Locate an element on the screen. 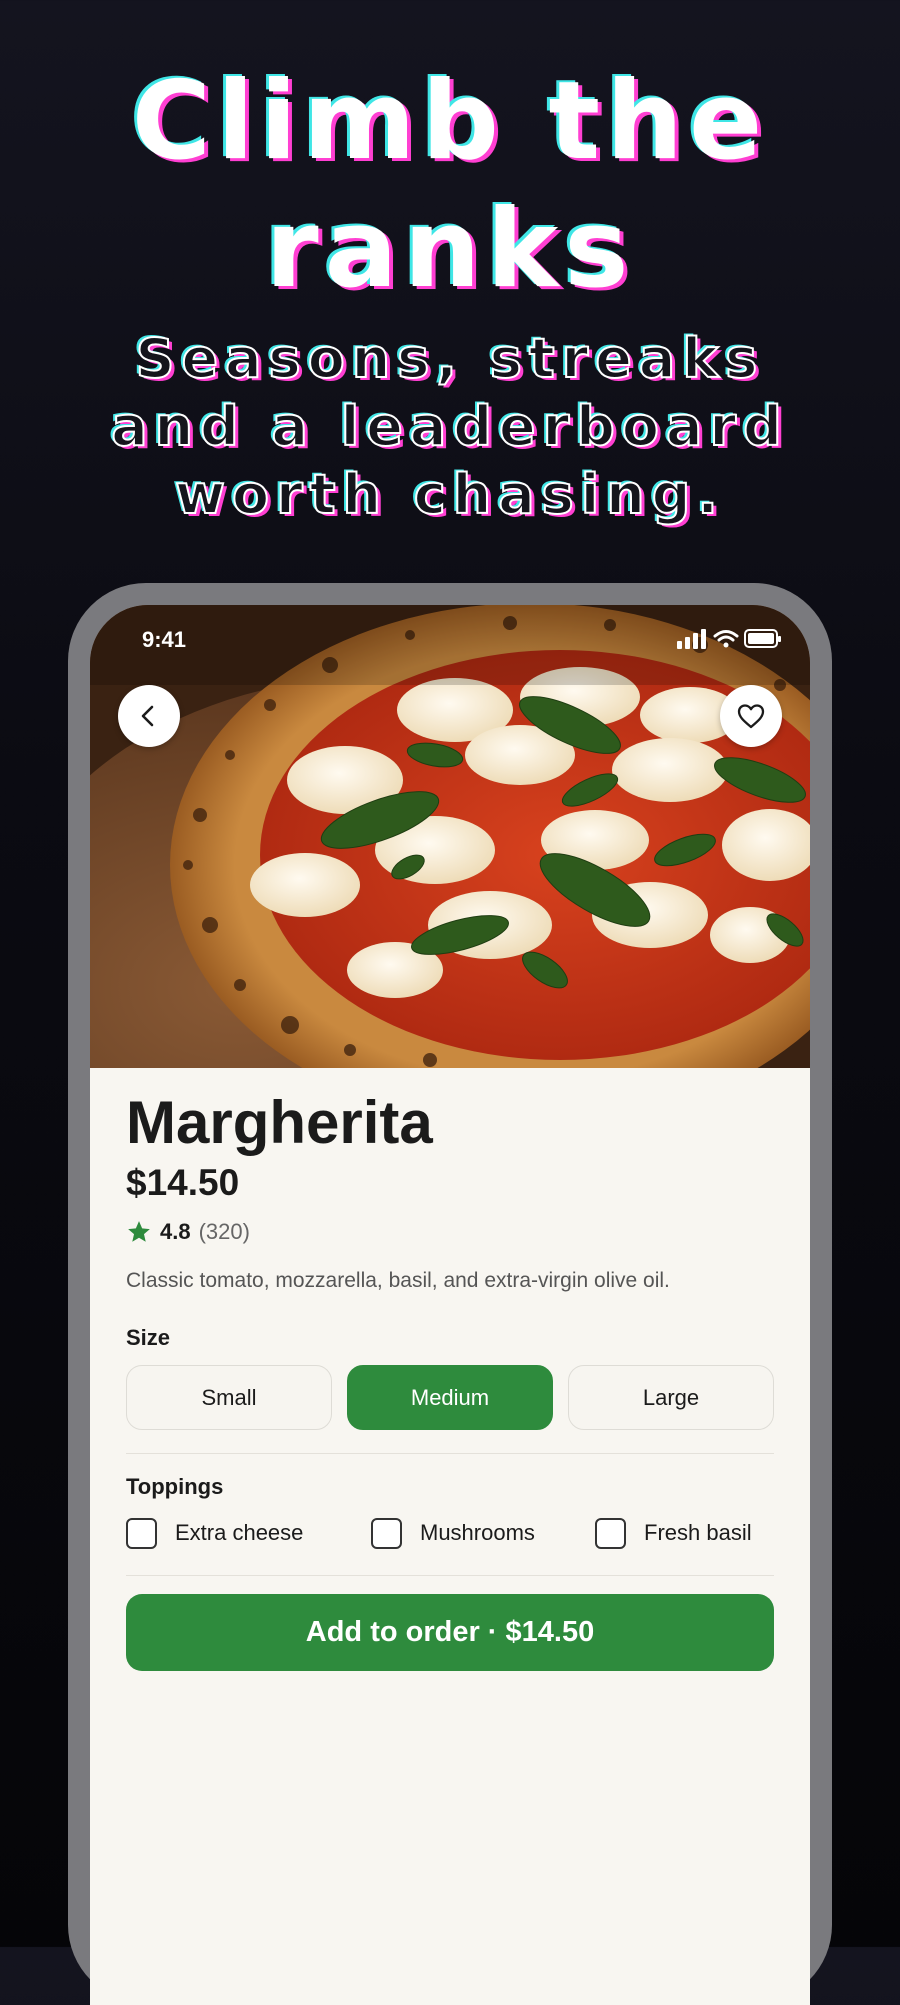 This screenshot has width=900, height=2005. rating-row: 4.8 (320) is located at coordinates (188, 1232).